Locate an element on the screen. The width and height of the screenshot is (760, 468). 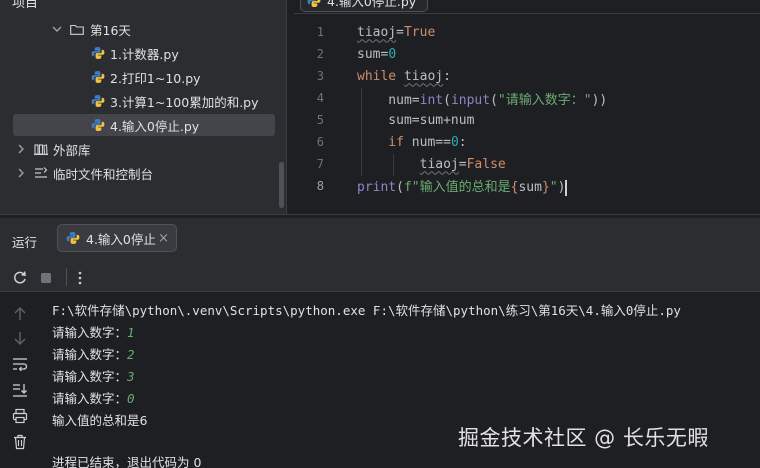
code-token: tiaoj is located at coordinates (377, 32).